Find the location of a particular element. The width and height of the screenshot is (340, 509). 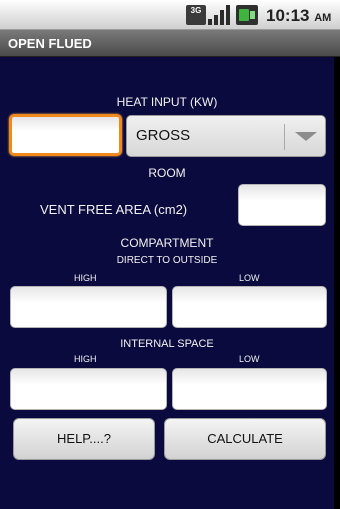

room-label: ROOM is located at coordinates (167, 173).